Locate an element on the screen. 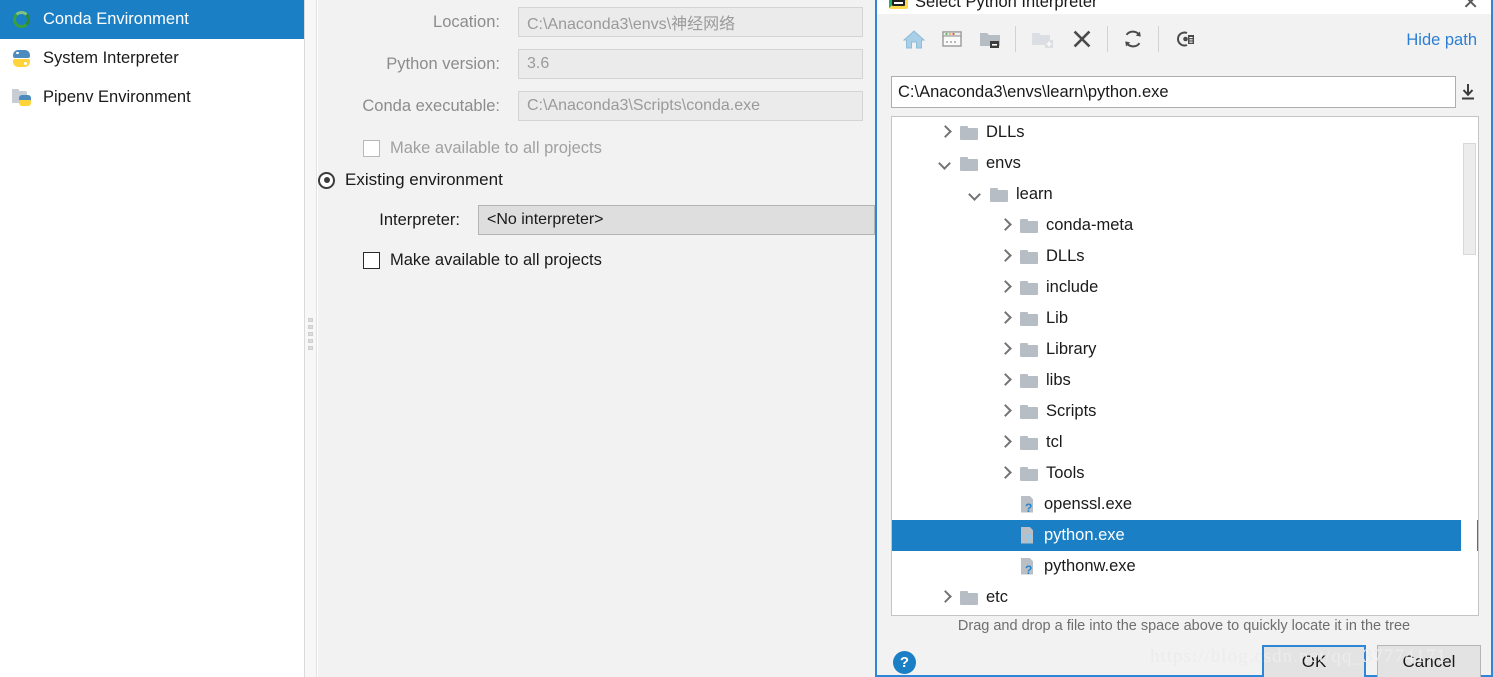 This screenshot has height=677, width=1493. existing-environment-radio is located at coordinates (326, 180).